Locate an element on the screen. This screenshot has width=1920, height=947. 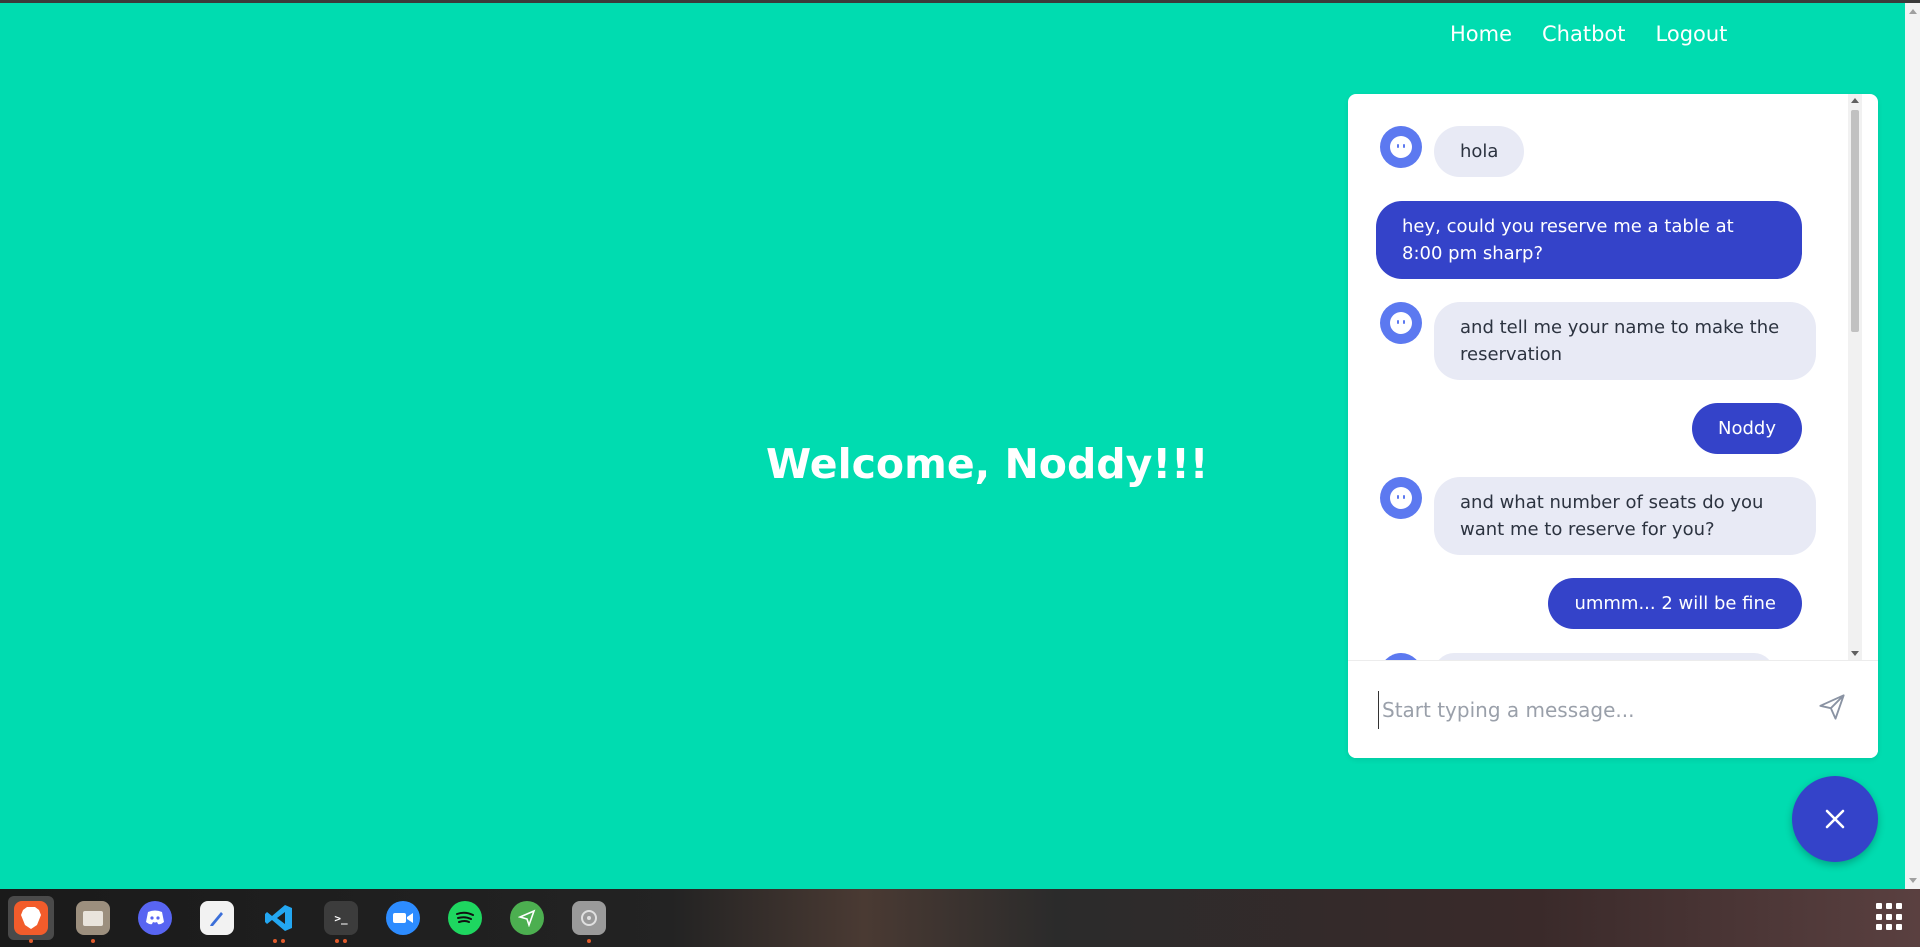
brave-browser-icon is located at coordinates (31, 918).